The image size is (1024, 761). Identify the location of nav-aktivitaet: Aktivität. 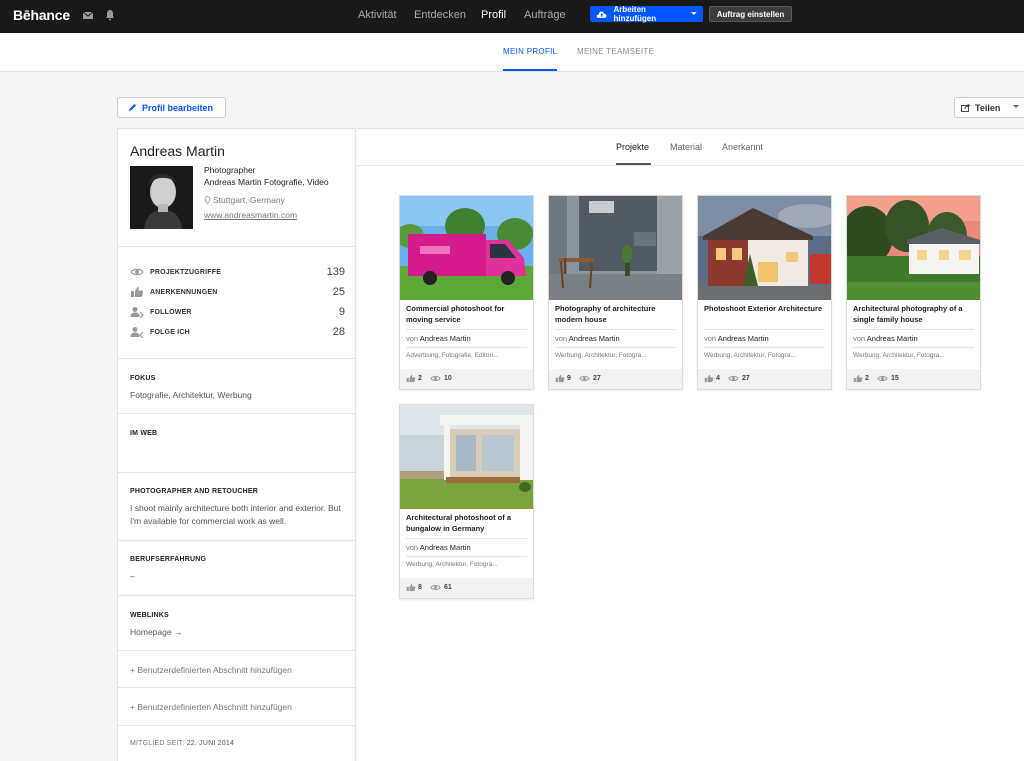
(377, 15).